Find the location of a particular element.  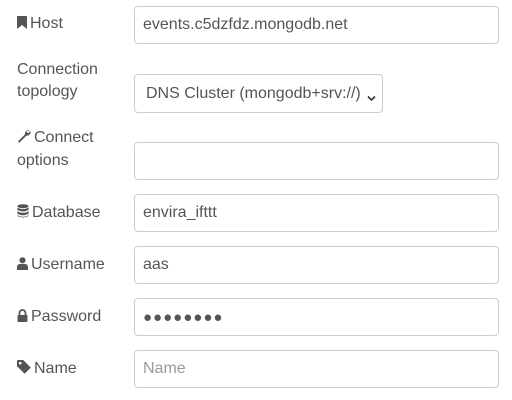

topology-label: Connection is located at coordinates (57, 69).